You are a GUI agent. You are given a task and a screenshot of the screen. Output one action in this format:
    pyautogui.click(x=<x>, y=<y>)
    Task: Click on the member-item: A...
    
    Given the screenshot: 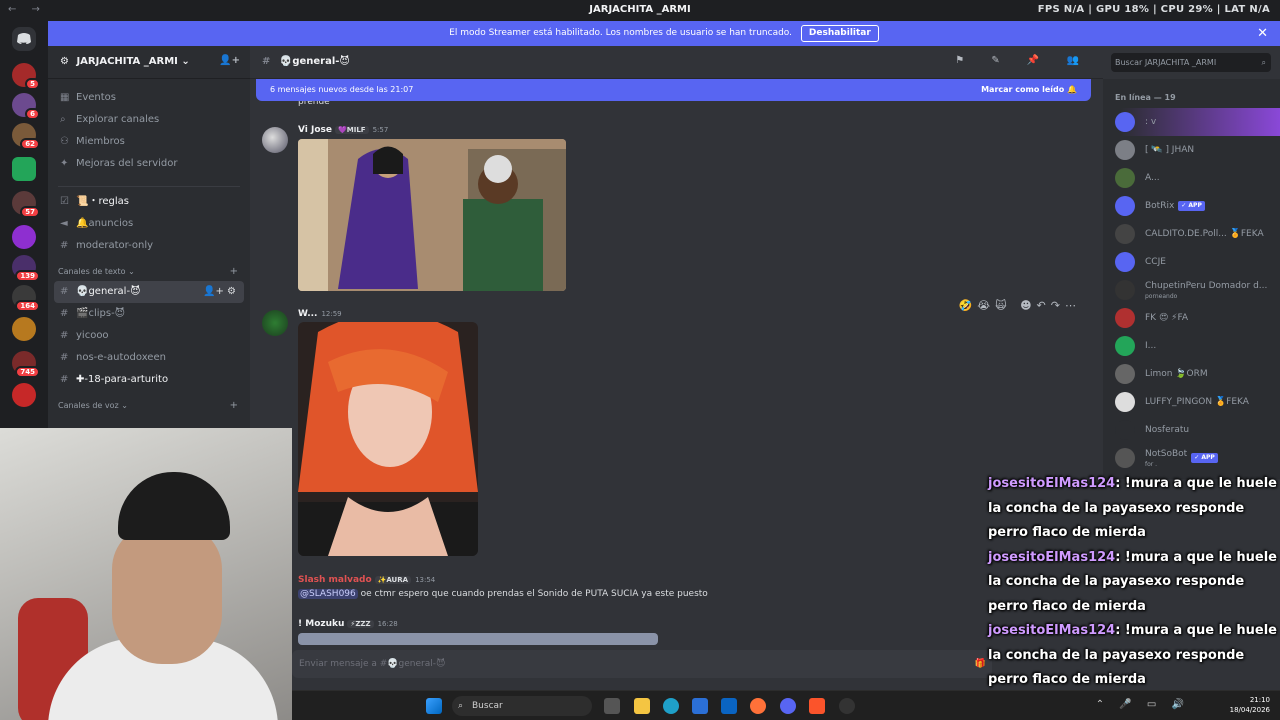 What is the action you would take?
    pyautogui.click(x=1191, y=178)
    